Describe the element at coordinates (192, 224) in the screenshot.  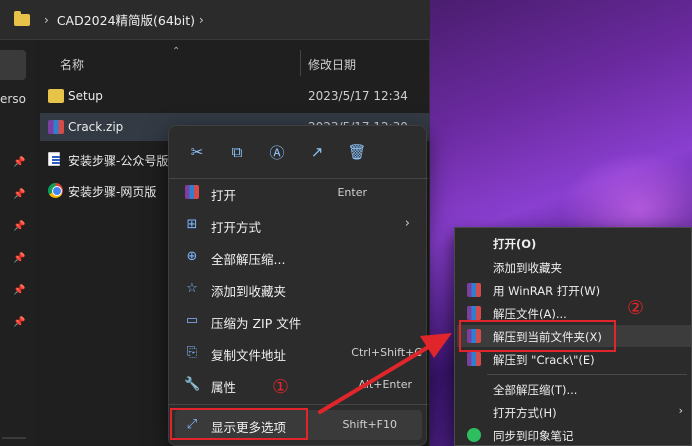
I see `open-with-icon: ⊞` at that location.